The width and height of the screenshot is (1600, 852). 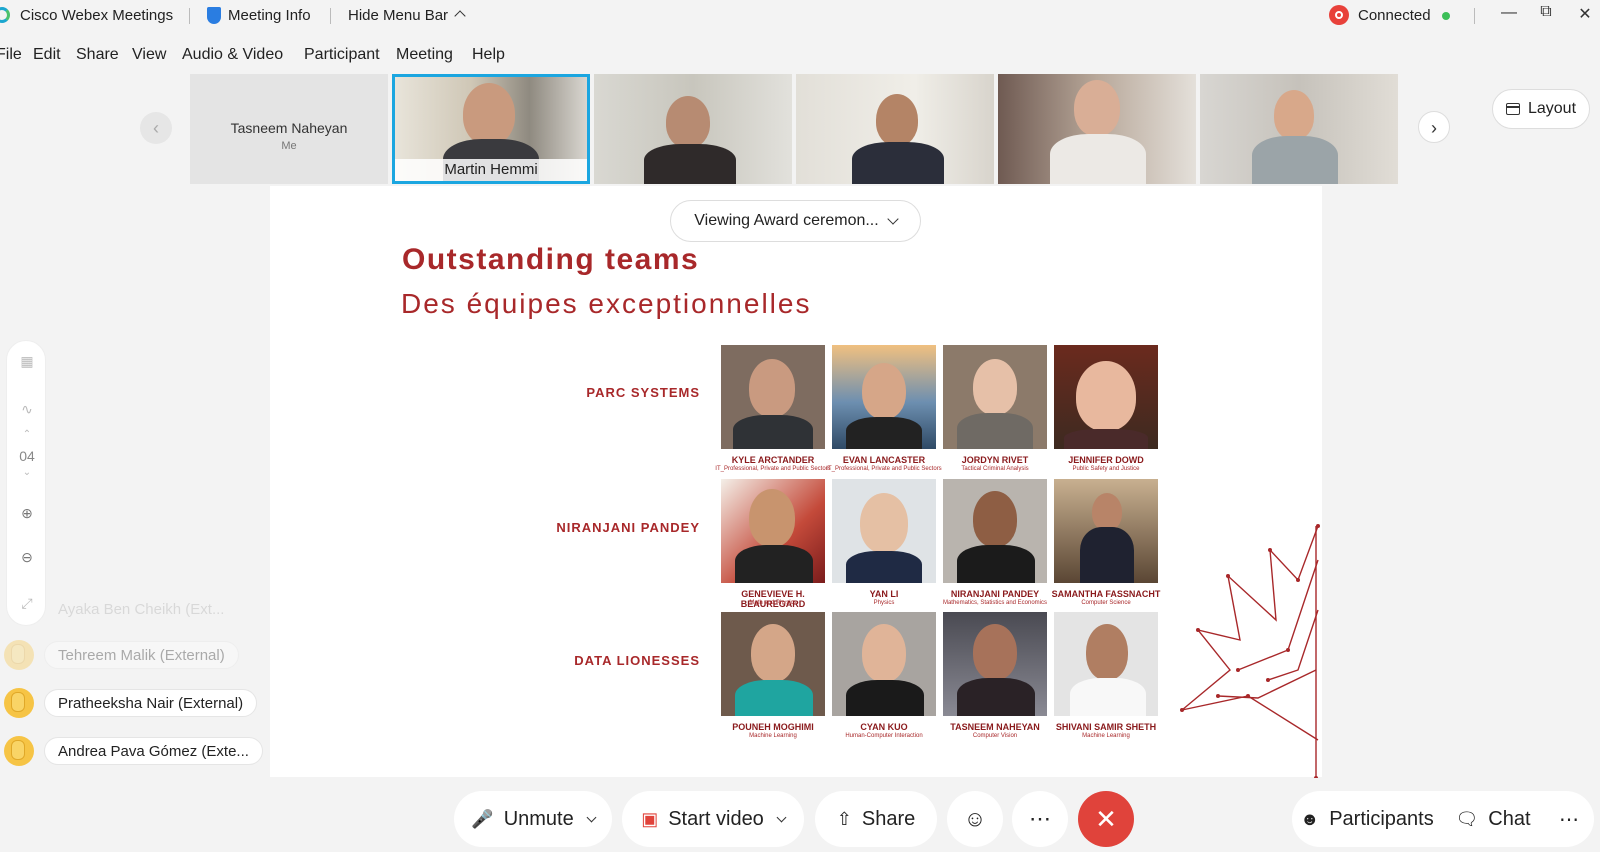 I want to click on webex-logo-icon, so click(x=5, y=15).